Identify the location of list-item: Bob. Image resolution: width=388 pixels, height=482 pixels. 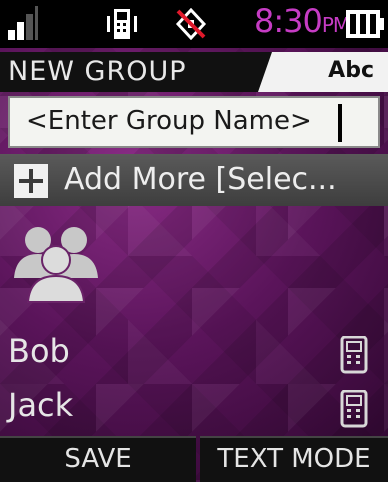
(194, 355).